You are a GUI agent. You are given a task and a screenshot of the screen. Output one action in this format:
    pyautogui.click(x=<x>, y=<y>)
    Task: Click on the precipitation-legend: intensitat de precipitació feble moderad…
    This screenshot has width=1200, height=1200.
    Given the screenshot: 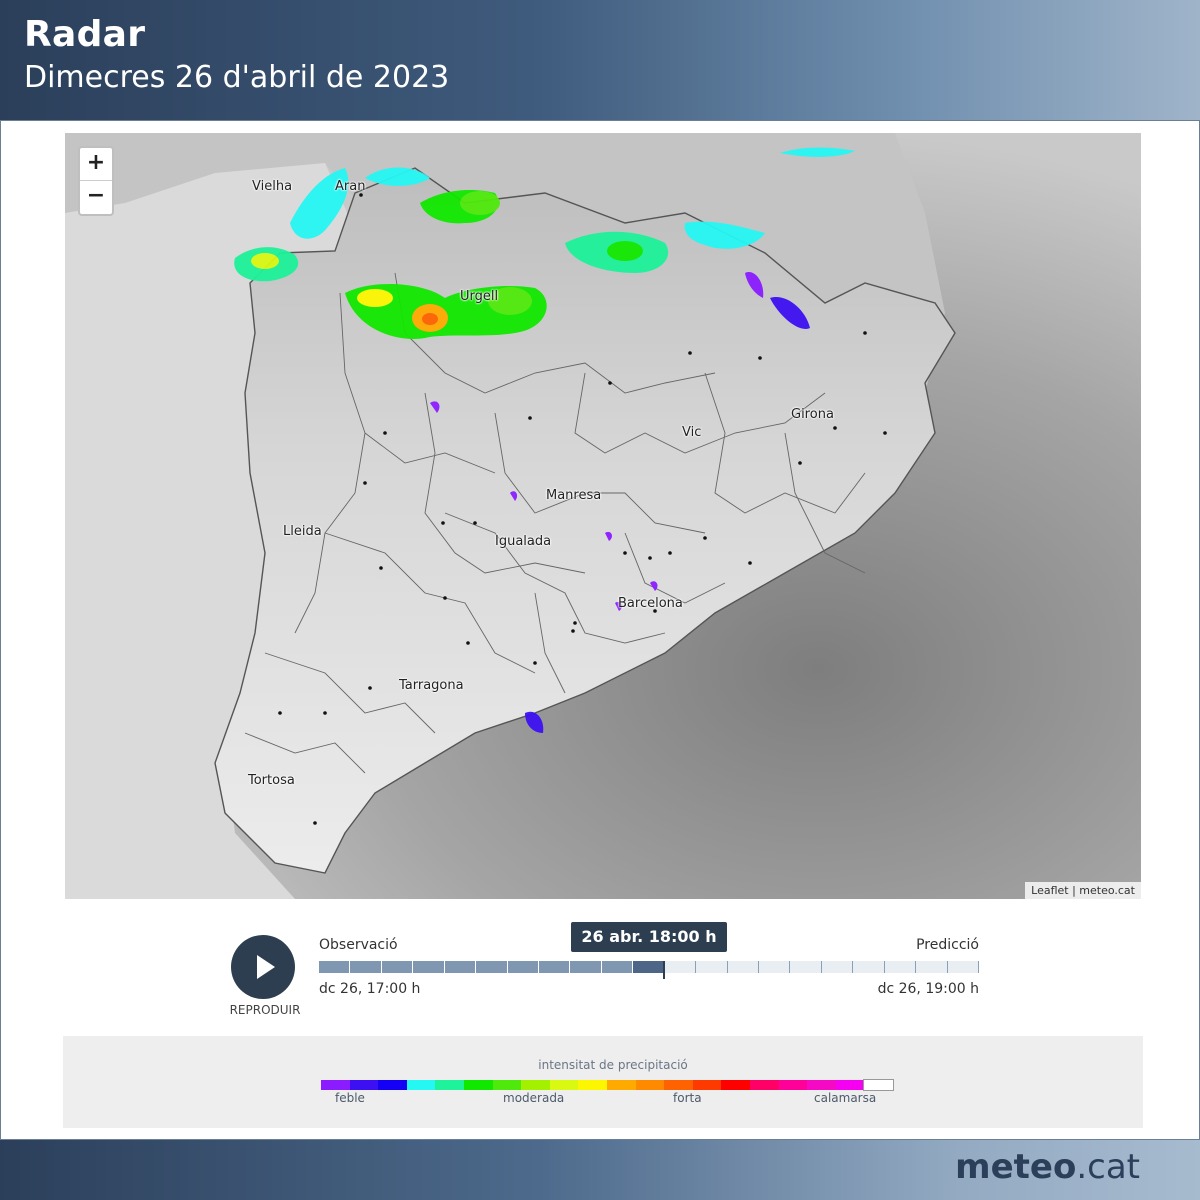 What is the action you would take?
    pyautogui.click(x=603, y=1082)
    